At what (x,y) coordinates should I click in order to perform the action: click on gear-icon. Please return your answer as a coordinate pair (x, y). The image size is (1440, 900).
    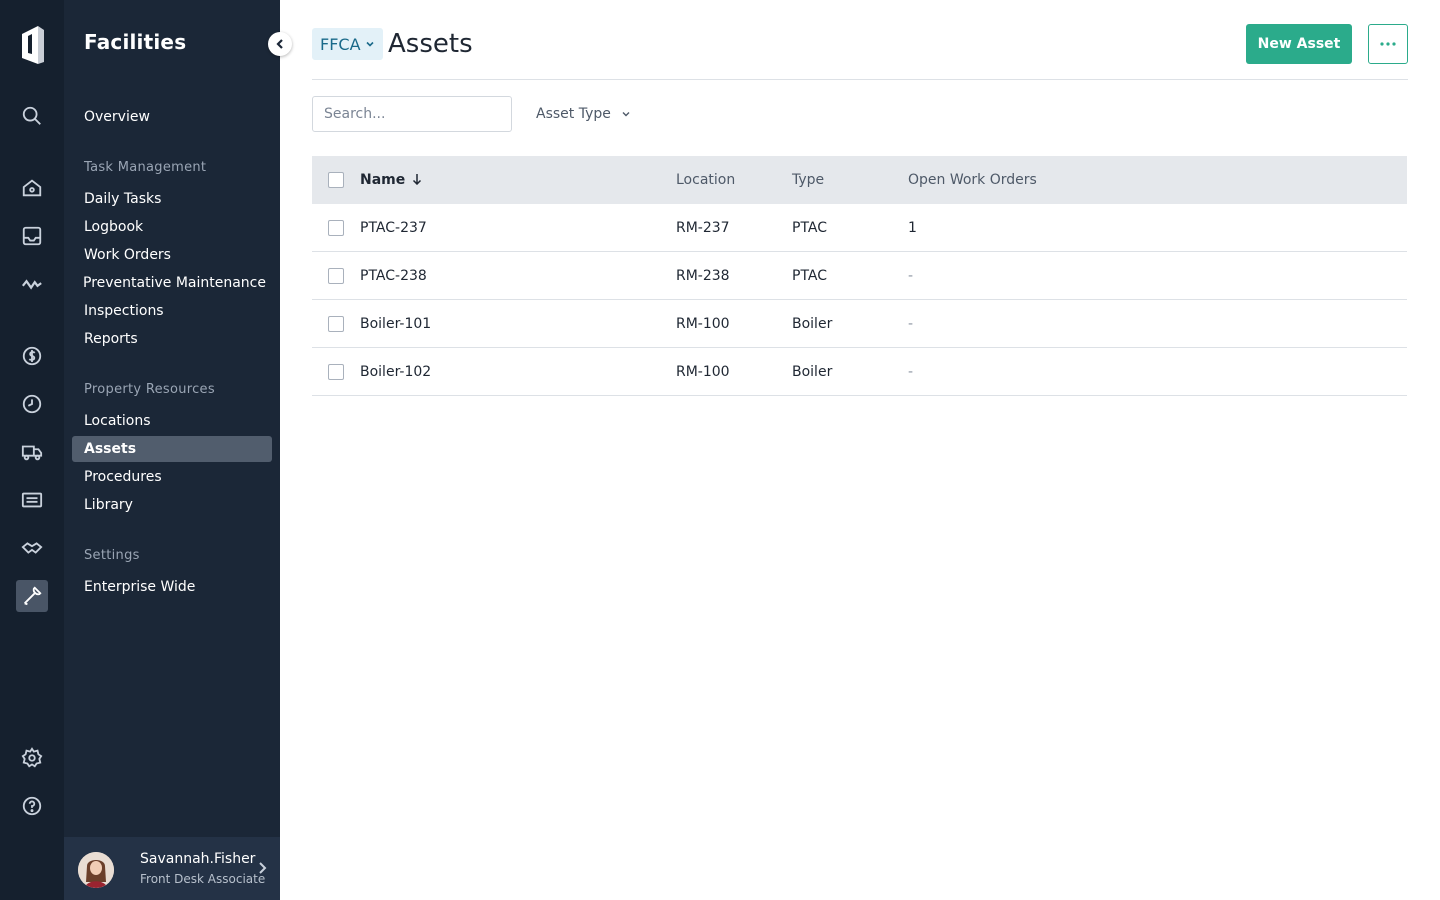
    Looking at the image, I should click on (32, 758).